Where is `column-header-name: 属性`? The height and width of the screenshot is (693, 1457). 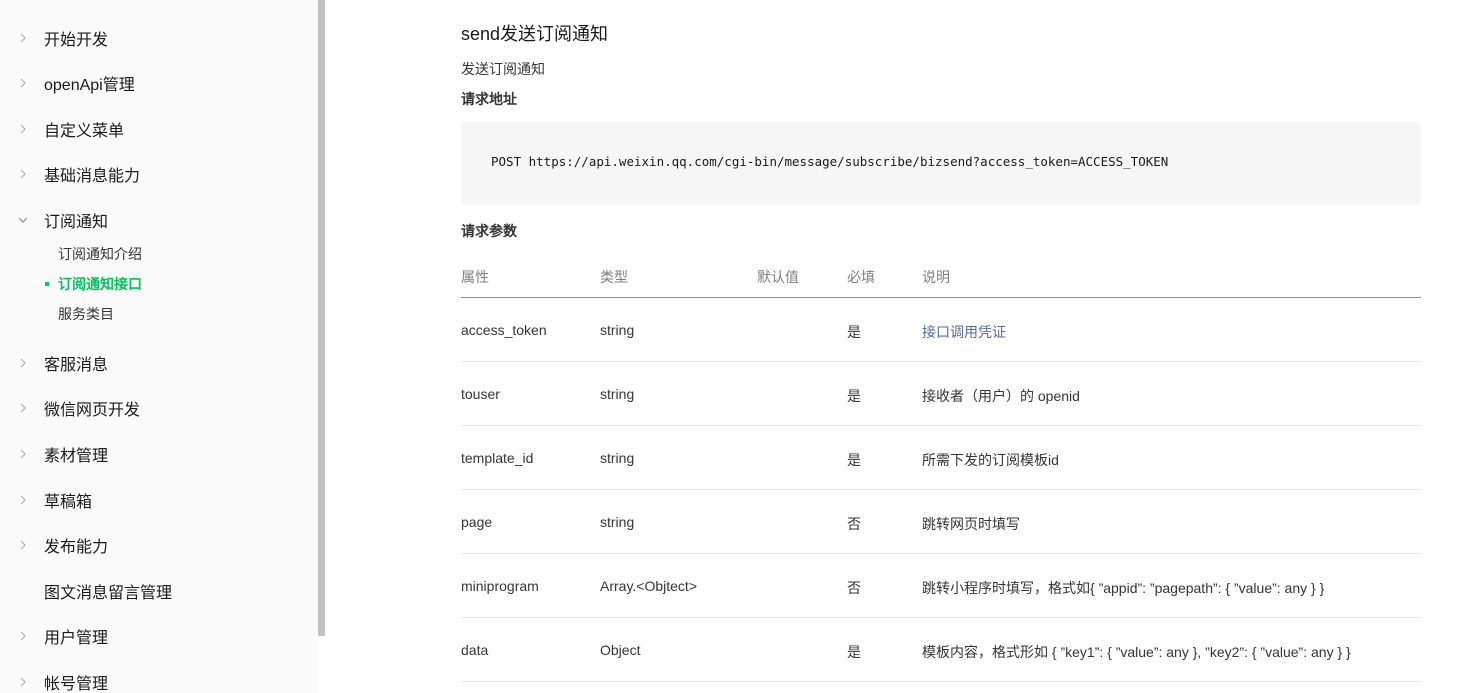
column-header-name: 属性 is located at coordinates (475, 277).